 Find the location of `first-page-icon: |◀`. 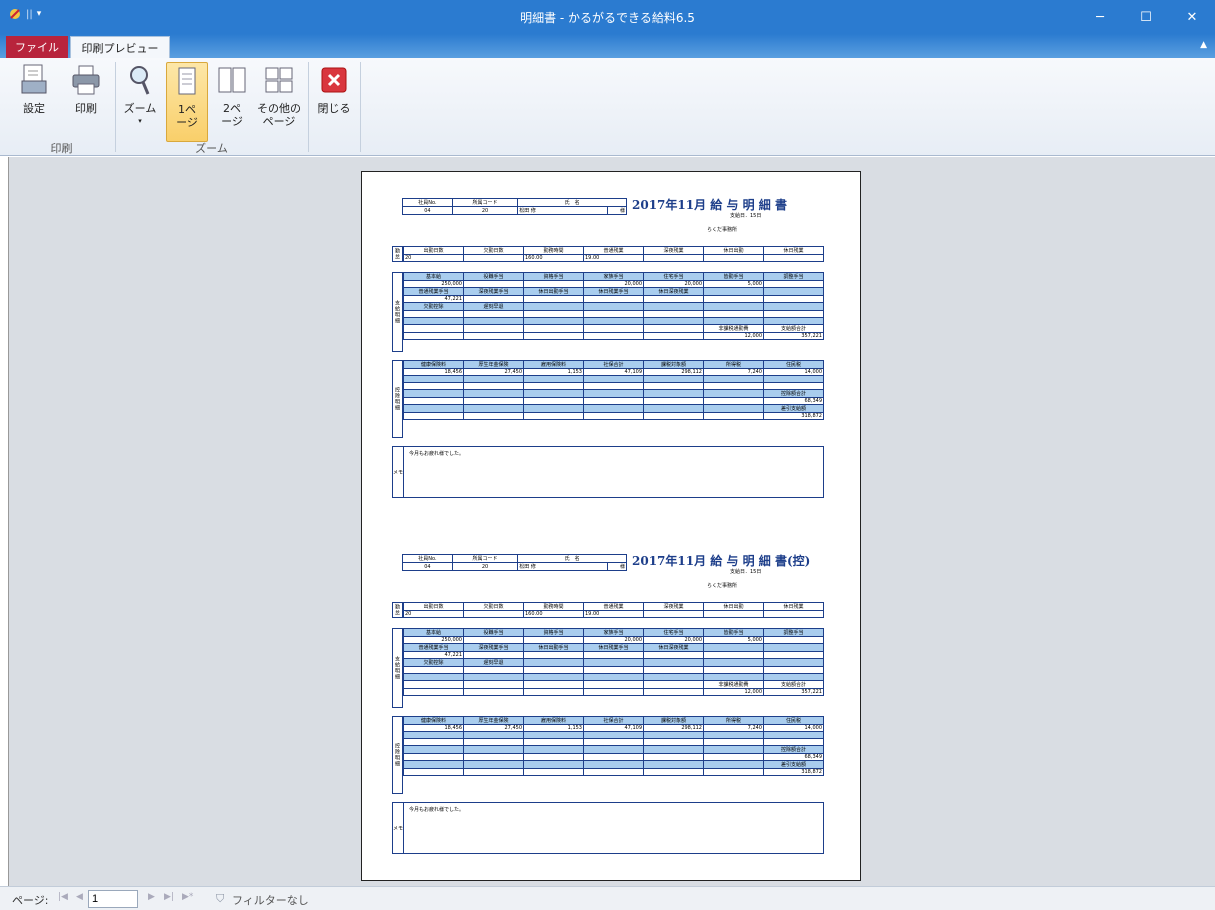

first-page-icon: |◀ is located at coordinates (63, 897).